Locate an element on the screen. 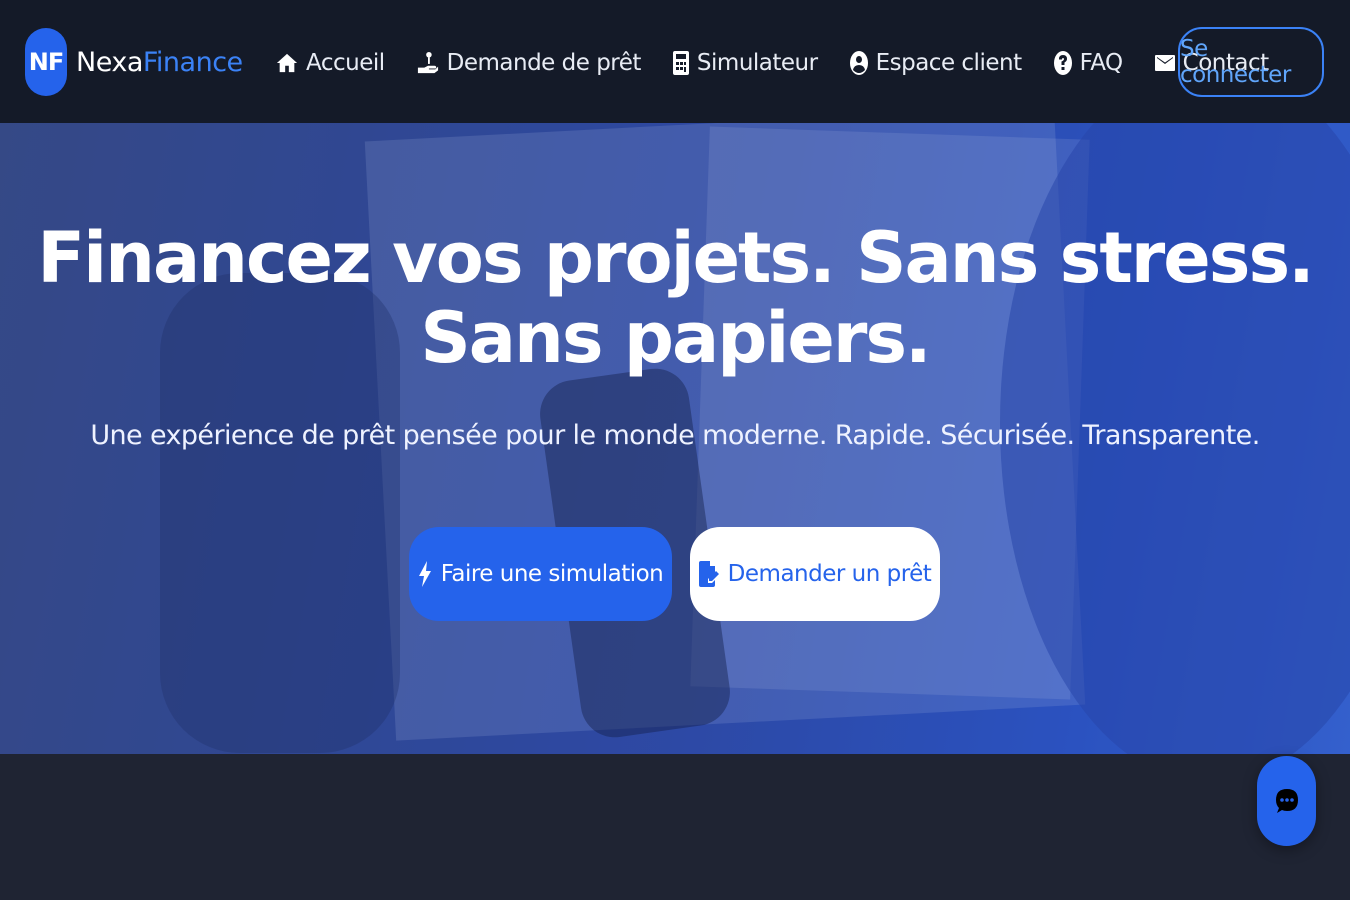 This screenshot has width=1350, height=900. brand-name: NexaFinance is located at coordinates (159, 62).